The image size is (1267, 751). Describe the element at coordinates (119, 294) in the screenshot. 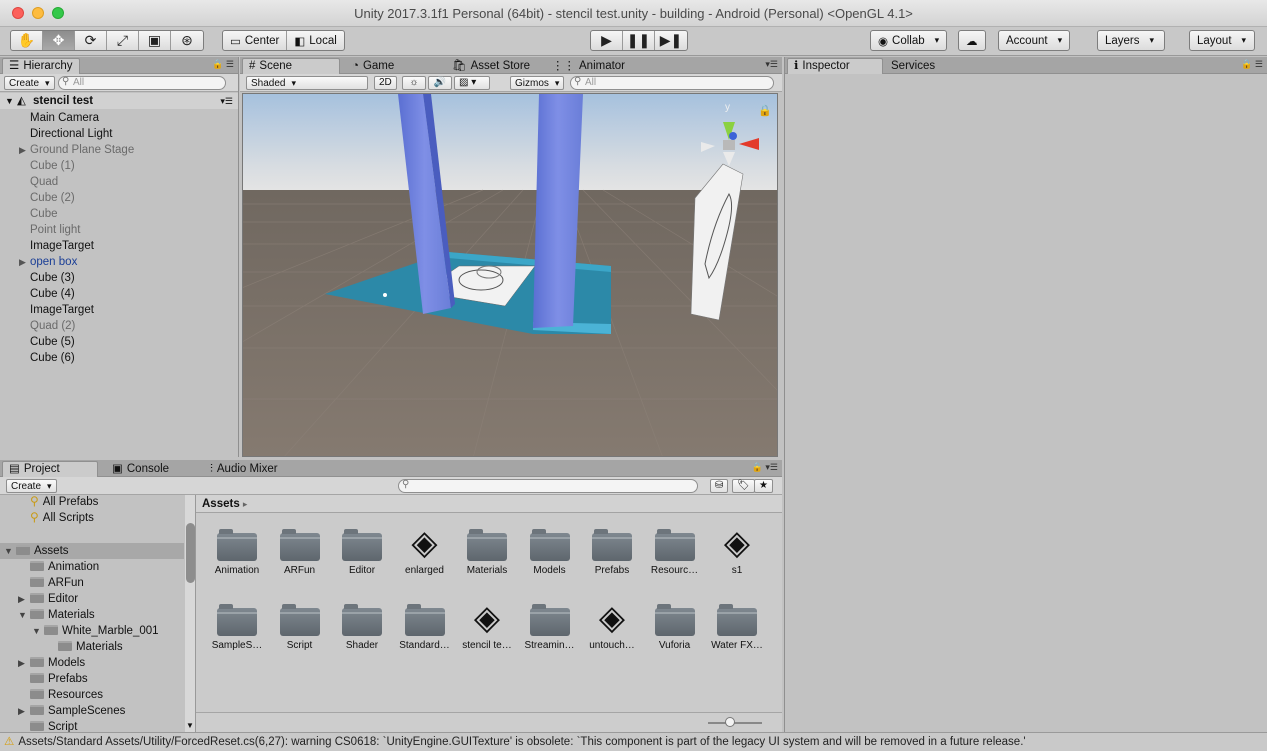

I see `hierarchy-item: Cube (4)` at that location.